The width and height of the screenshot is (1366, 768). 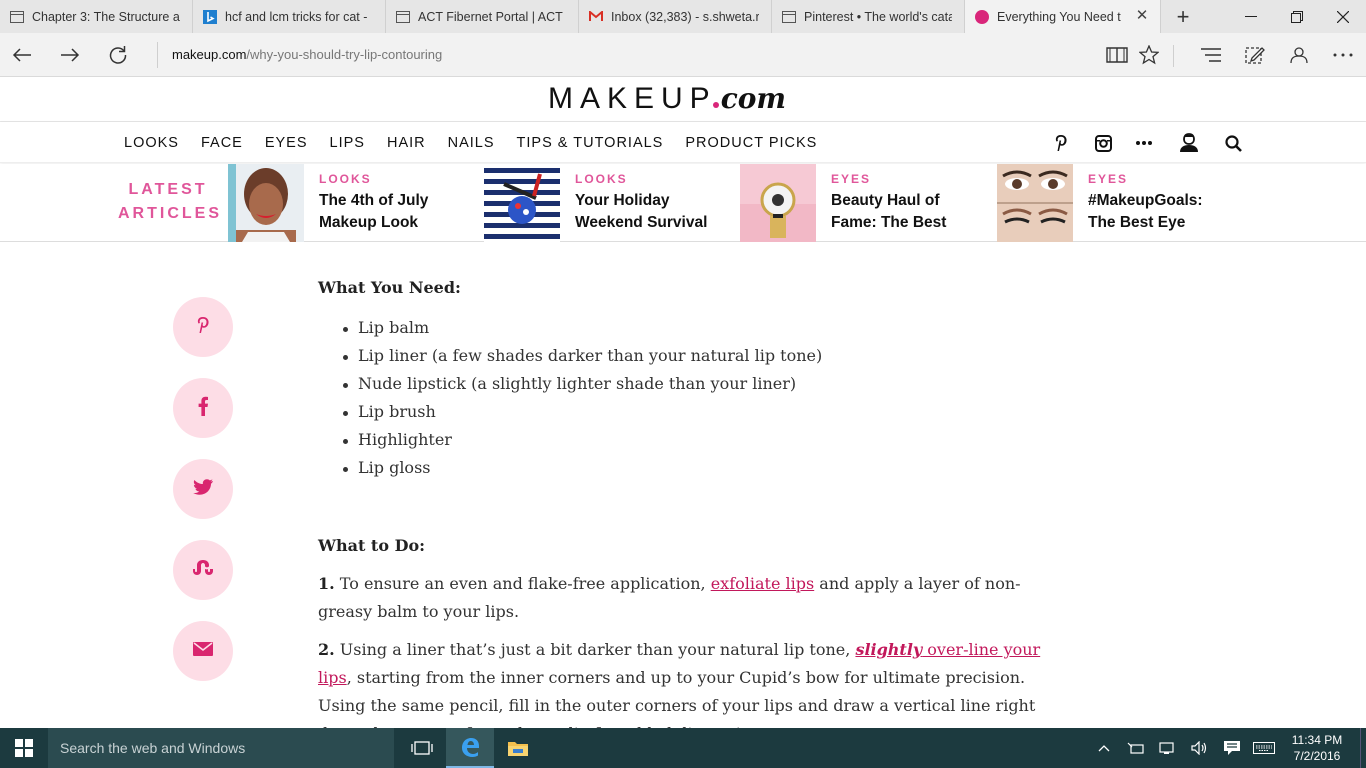 I want to click on tab-hcf-lcm: hcf and lcm tricks for cat -, so click(x=289, y=16).